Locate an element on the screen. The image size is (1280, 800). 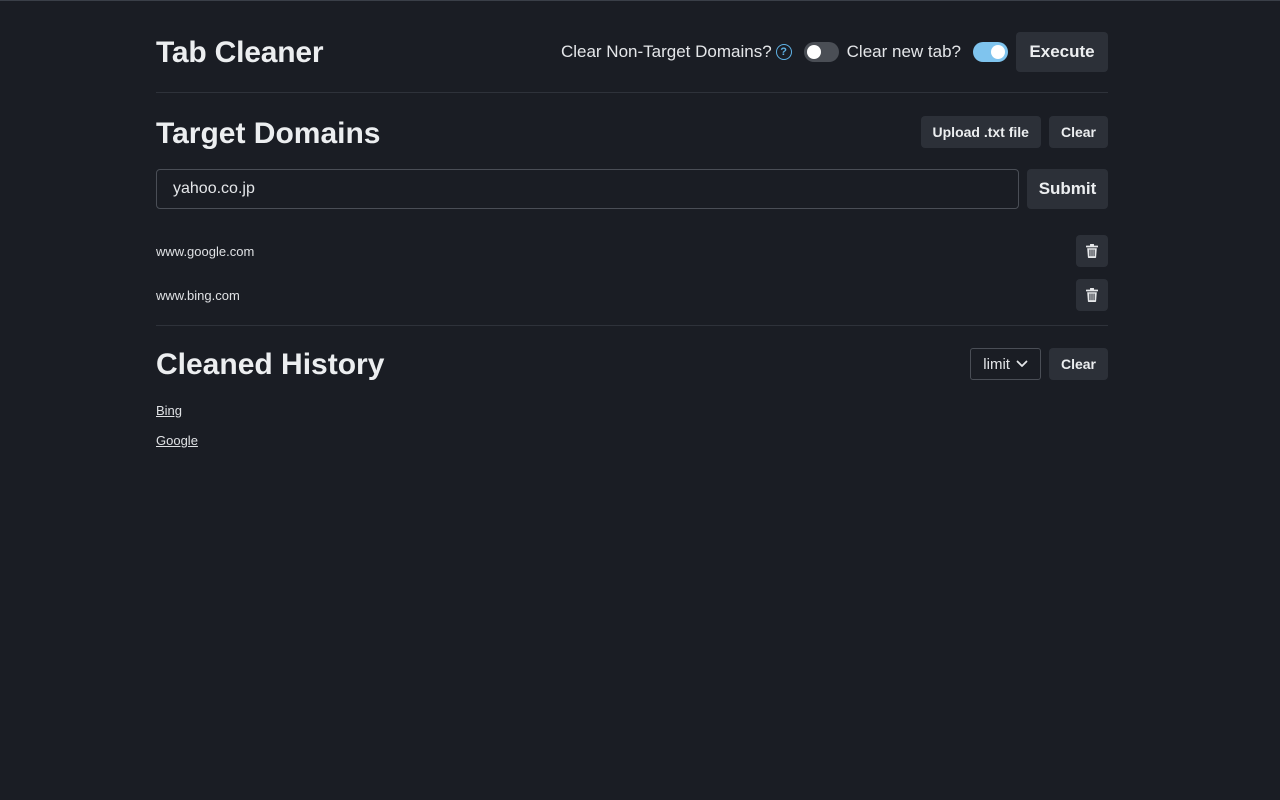
help-icon: ? is located at coordinates (783, 52).